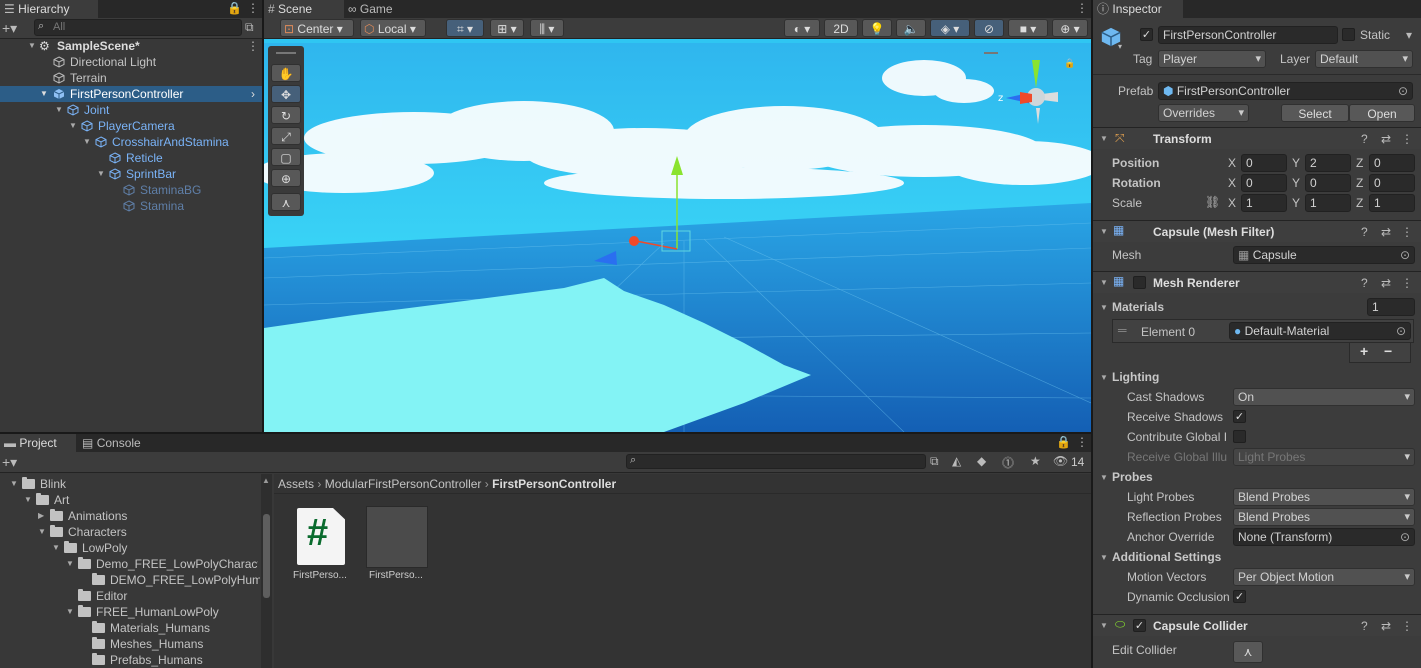  Describe the element at coordinates (1392, 203) in the screenshot. I see `scale-z-field: 1` at that location.